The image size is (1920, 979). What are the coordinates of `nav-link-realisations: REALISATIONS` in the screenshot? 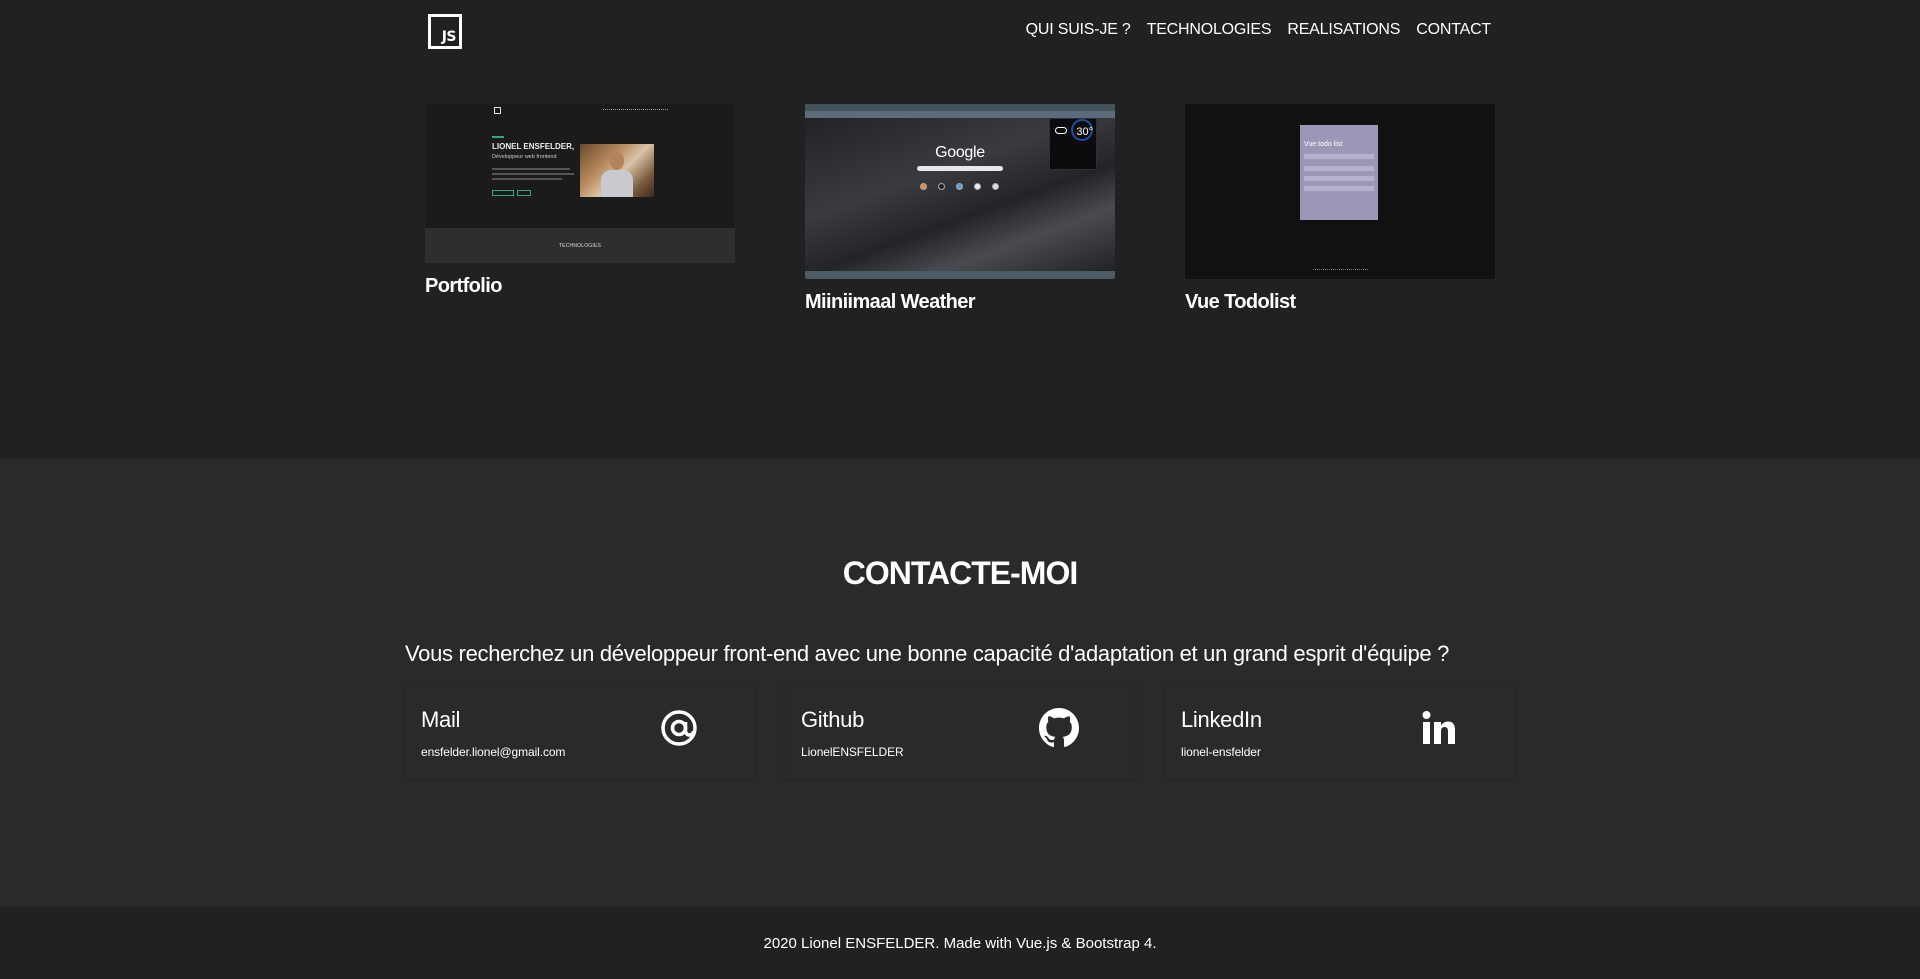 It's located at (1343, 30).